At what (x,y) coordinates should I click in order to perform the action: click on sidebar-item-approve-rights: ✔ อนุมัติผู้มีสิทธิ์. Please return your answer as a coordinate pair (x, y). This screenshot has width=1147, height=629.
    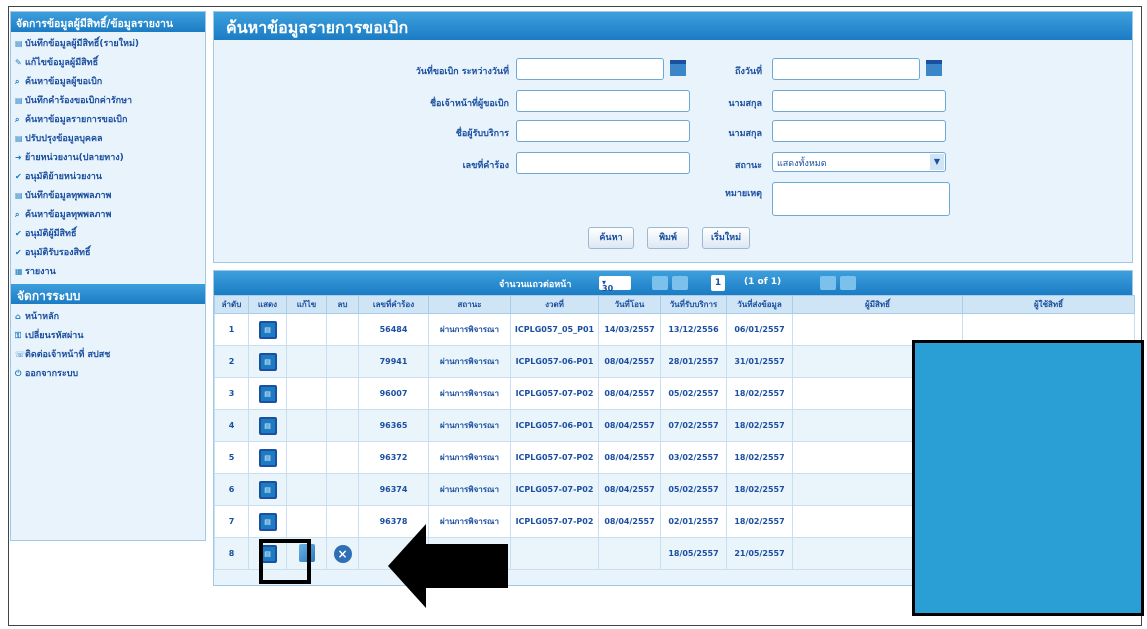
    Looking at the image, I should click on (108, 233).